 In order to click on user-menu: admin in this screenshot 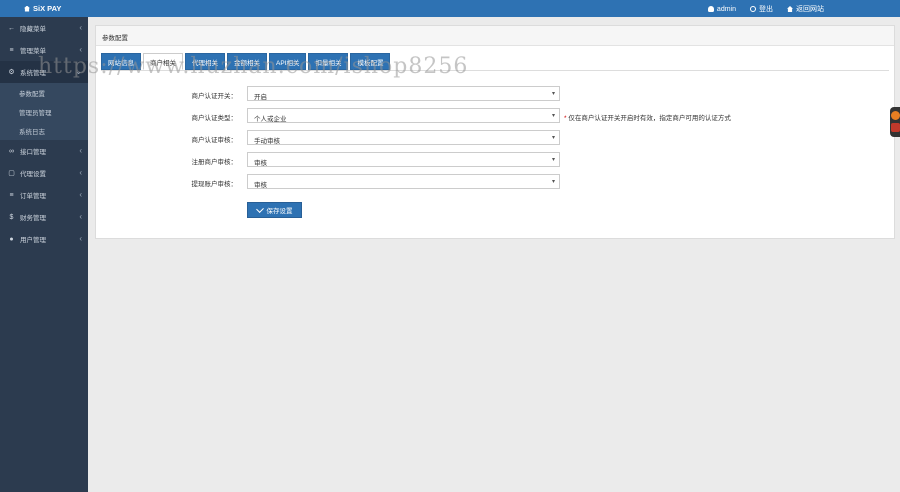, I will do `click(721, 9)`.